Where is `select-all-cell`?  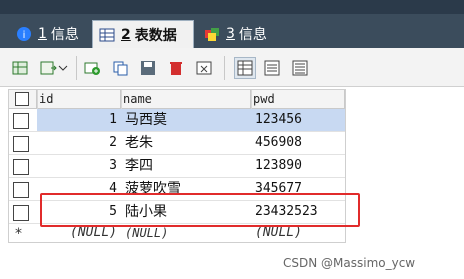 select-all-cell is located at coordinates (23, 99).